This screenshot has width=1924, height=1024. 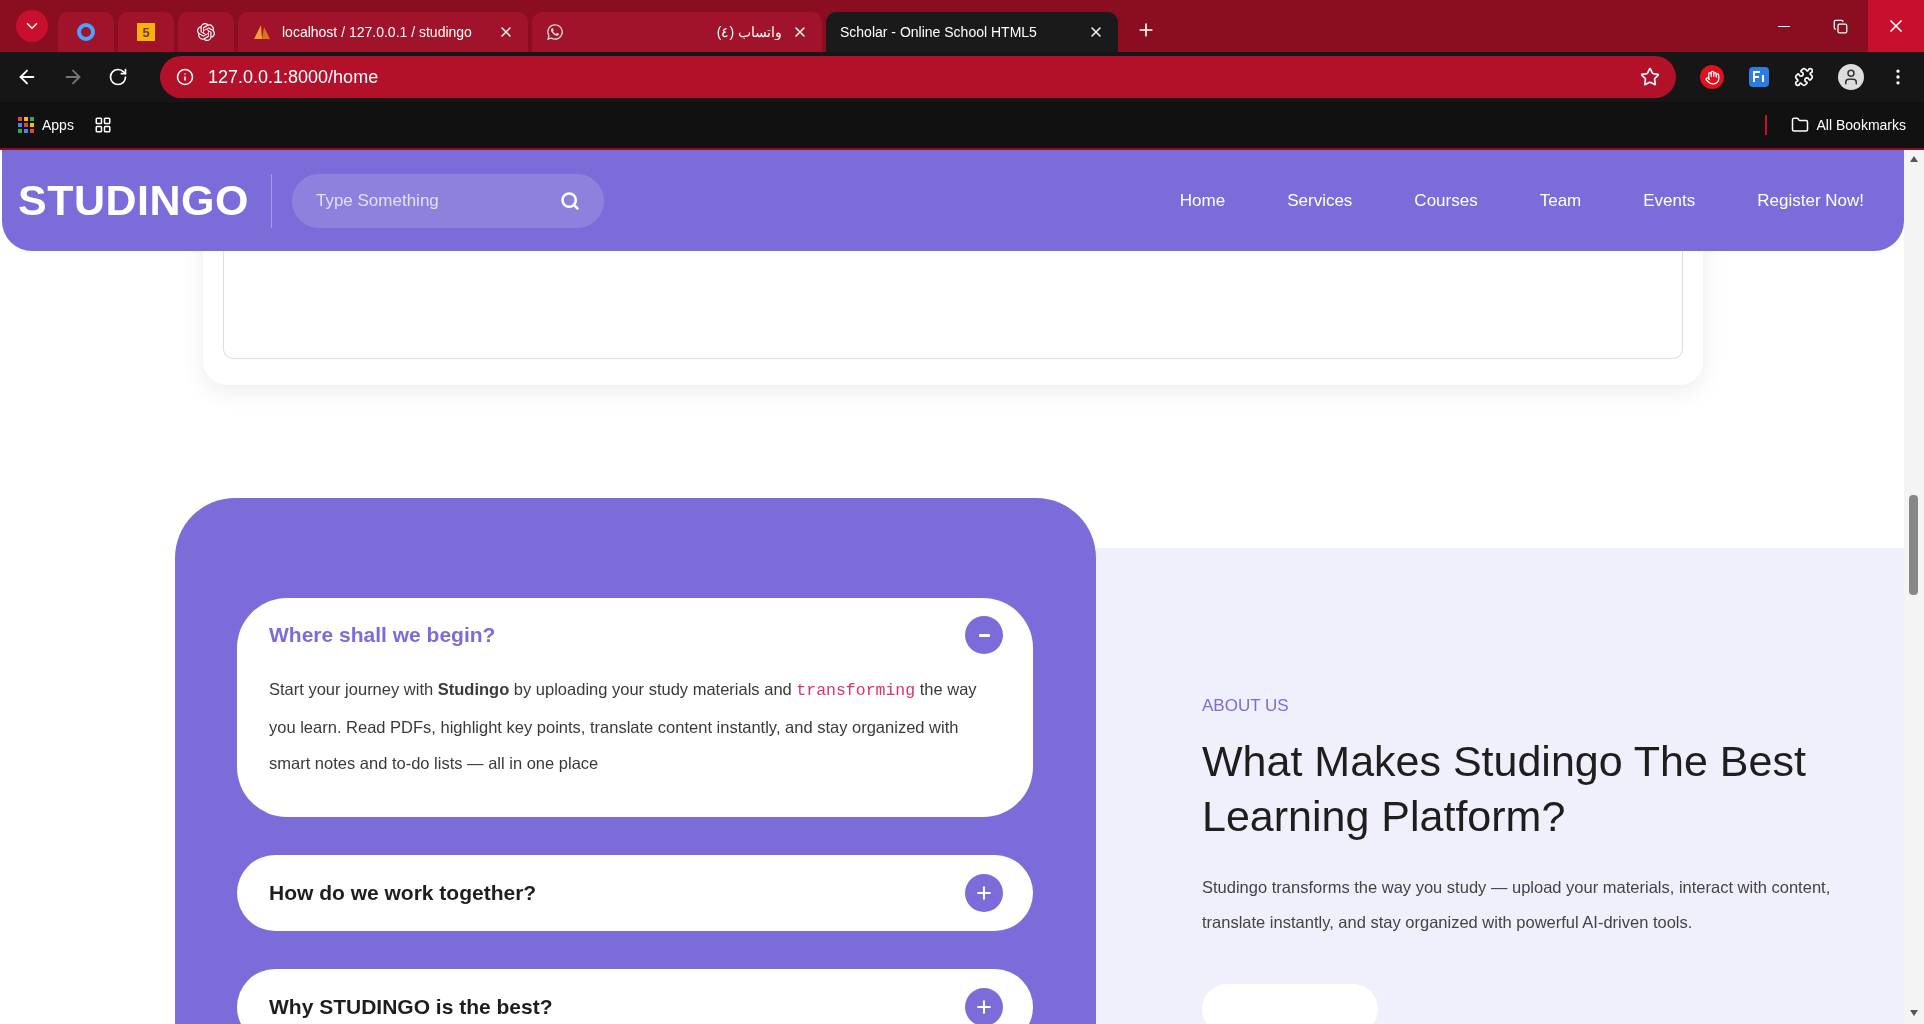 What do you see at coordinates (382, 635) in the screenshot?
I see `accordion-title: Where shall we begin?` at bounding box center [382, 635].